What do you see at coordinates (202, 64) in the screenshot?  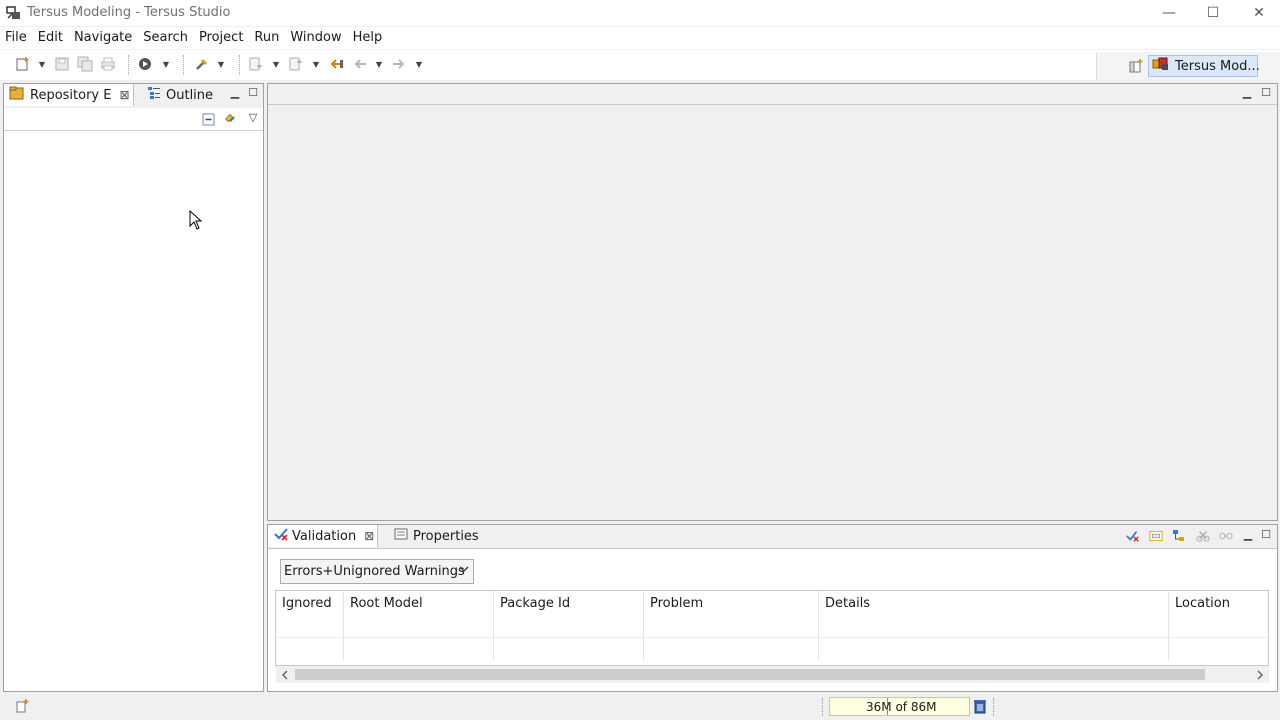 I see `tools-icon` at bounding box center [202, 64].